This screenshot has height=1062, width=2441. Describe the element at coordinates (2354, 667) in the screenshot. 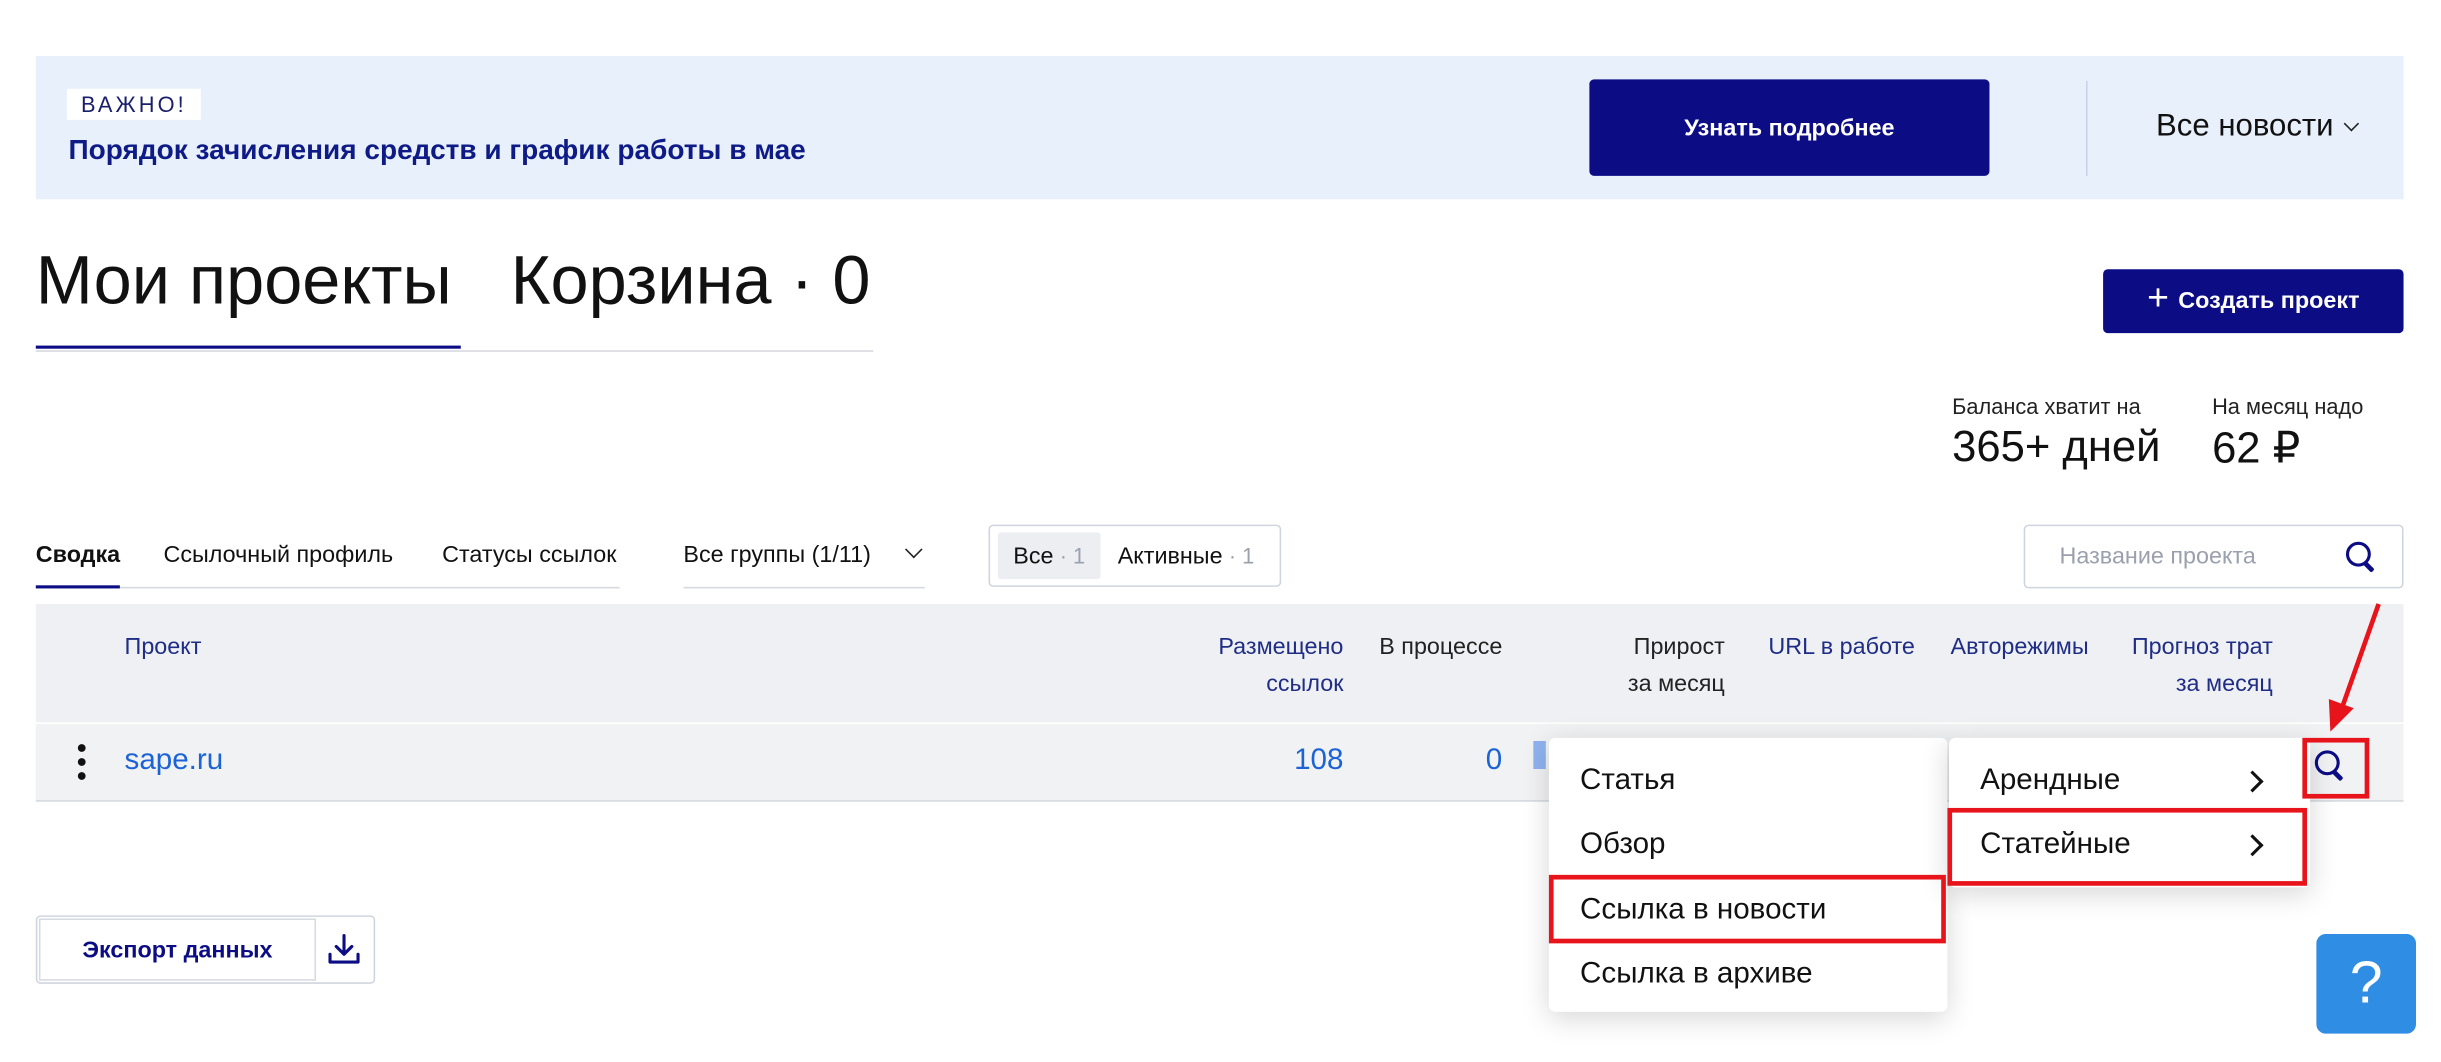

I see `red-arrow-annotation` at that location.